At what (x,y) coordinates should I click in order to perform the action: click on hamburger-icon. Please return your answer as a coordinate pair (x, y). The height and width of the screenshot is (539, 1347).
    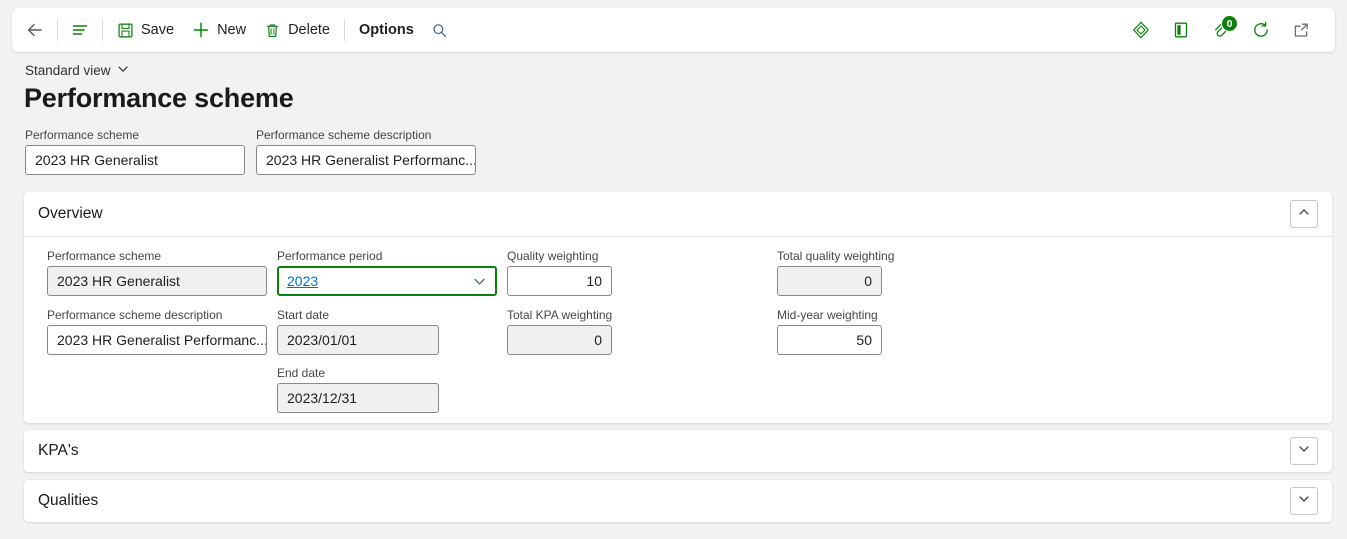
    Looking at the image, I should click on (80, 30).